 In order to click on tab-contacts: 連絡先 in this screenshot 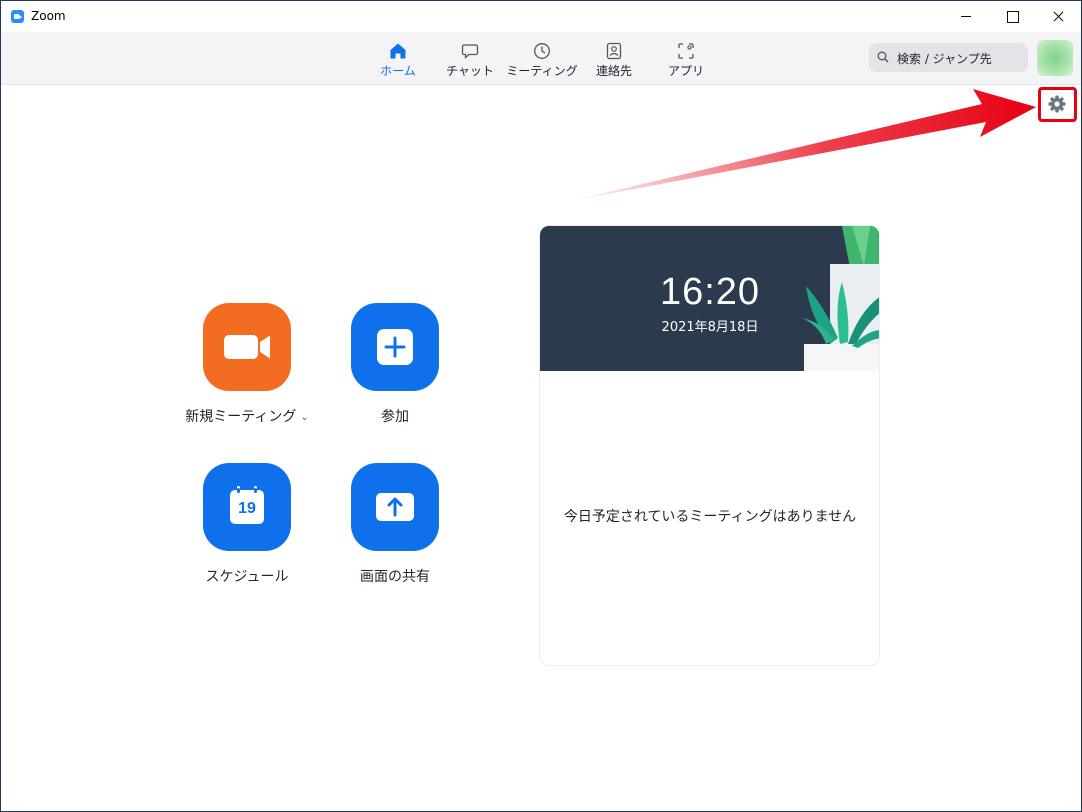, I will do `click(614, 60)`.